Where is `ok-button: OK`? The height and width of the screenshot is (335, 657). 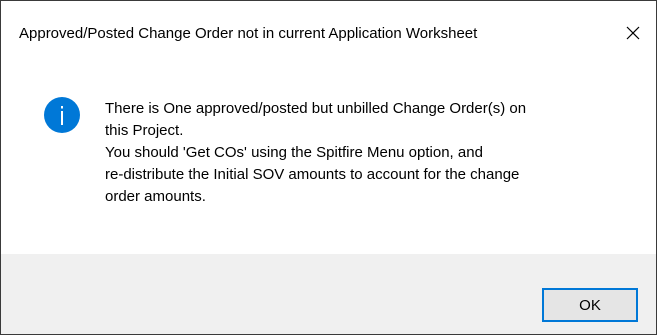
ok-button: OK is located at coordinates (590, 305).